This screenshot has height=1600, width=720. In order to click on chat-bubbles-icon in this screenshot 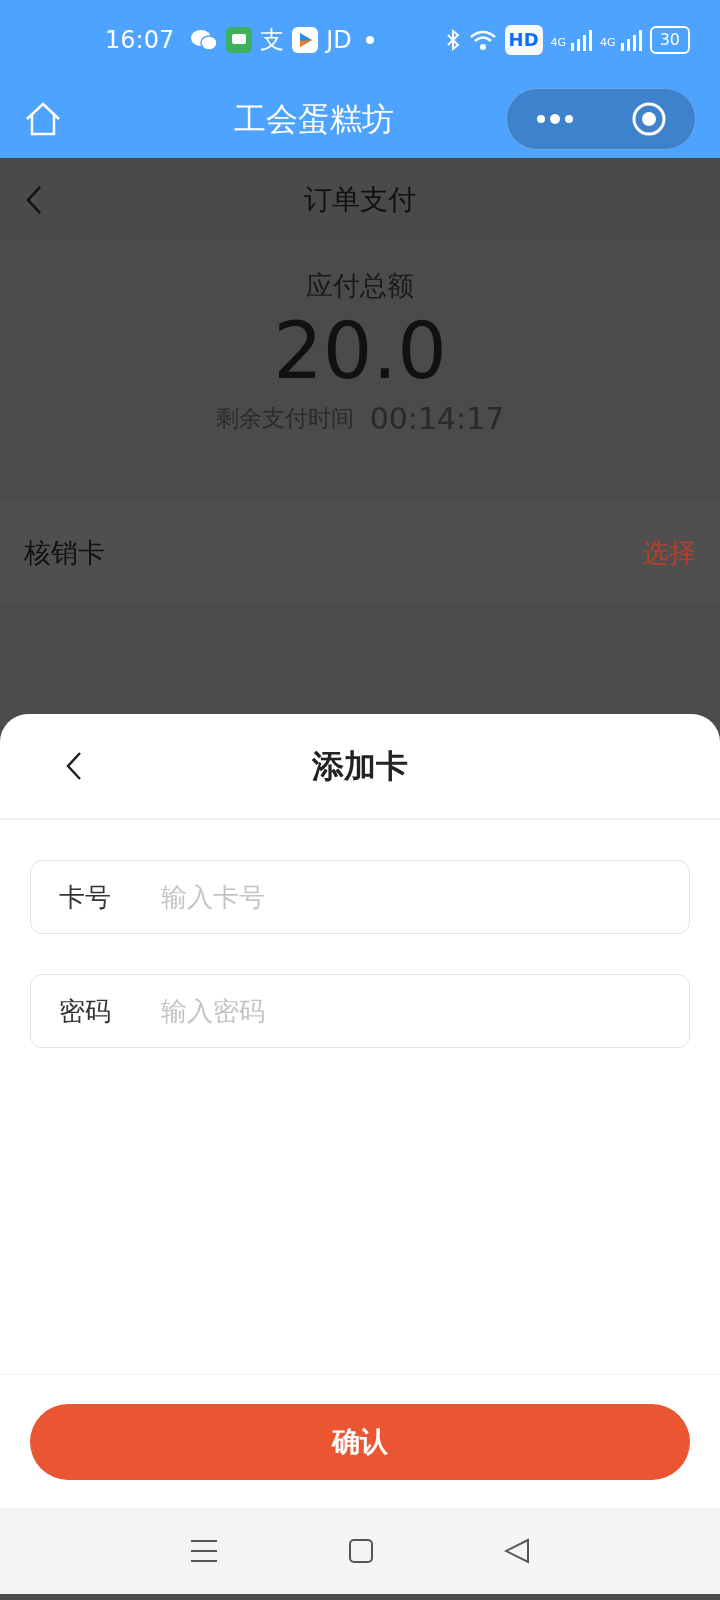, I will do `click(204, 40)`.